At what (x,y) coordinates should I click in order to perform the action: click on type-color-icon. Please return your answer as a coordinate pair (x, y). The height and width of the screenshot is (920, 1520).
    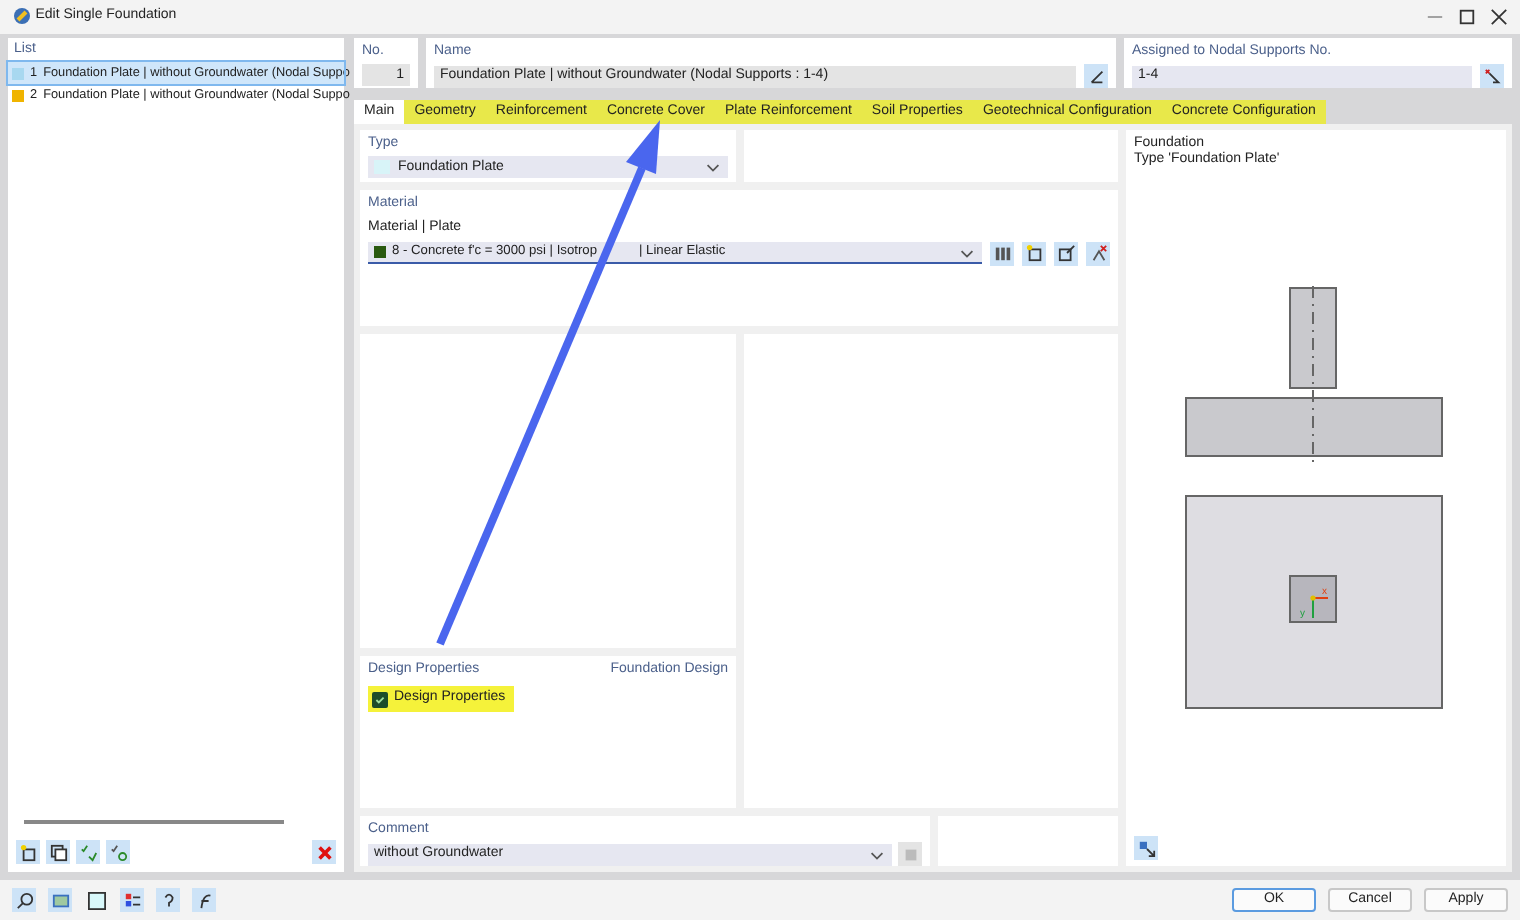
    Looking at the image, I should click on (382, 167).